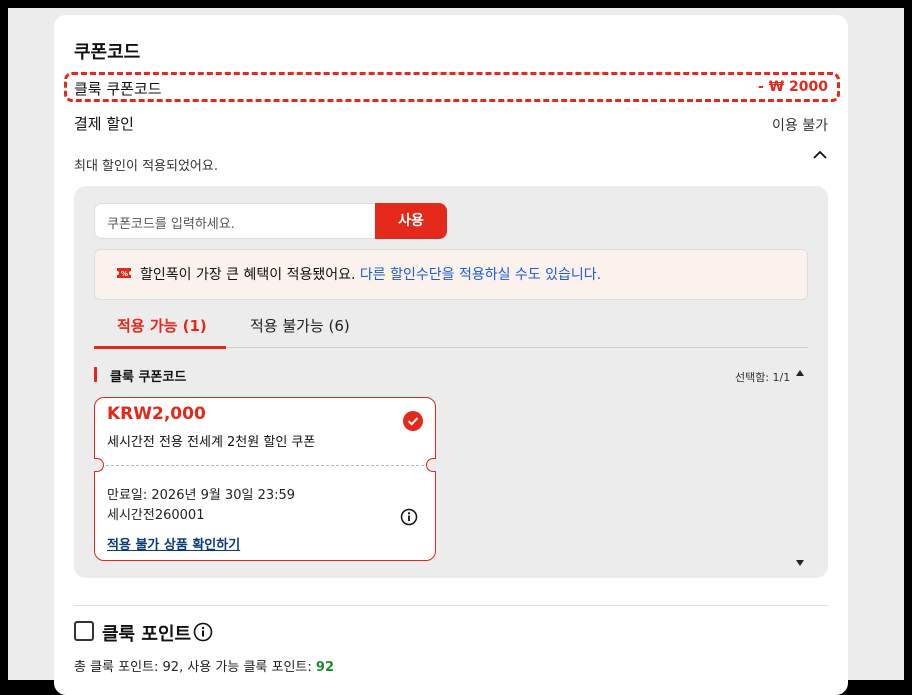  Describe the element at coordinates (235, 221) in the screenshot. I see `coupon-code-input: 쿠폰코드를 입력하세요.` at that location.